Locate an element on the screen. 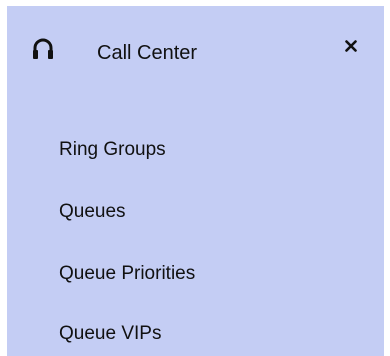 Image resolution: width=390 pixels, height=356 pixels. menu-item-queue-priorities: Queue Priorities is located at coordinates (127, 274).